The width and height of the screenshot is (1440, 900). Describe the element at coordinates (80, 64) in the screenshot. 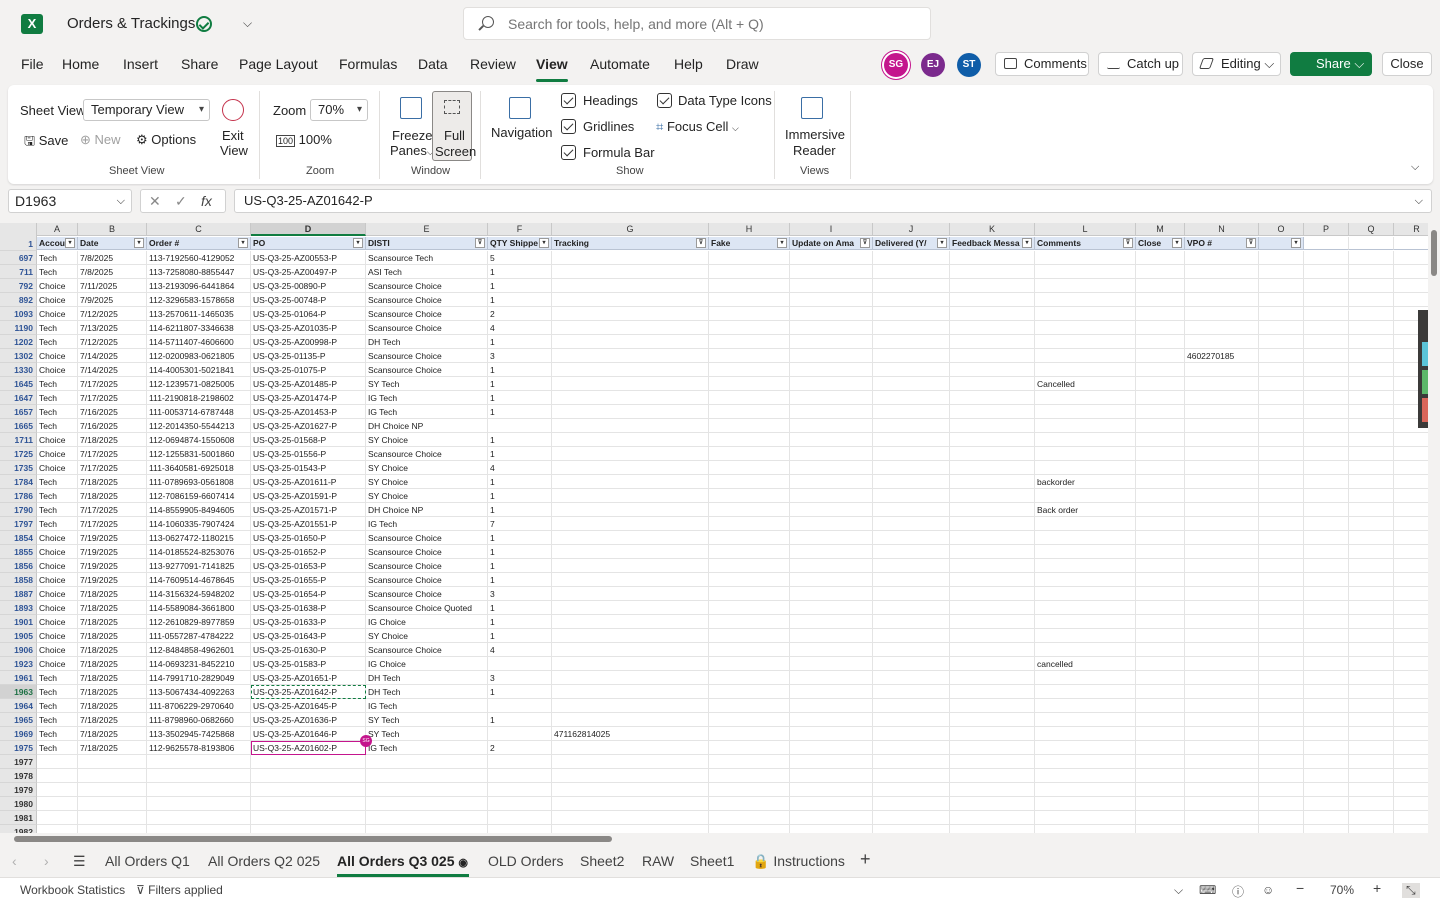

I see `menu-home: Home` at that location.